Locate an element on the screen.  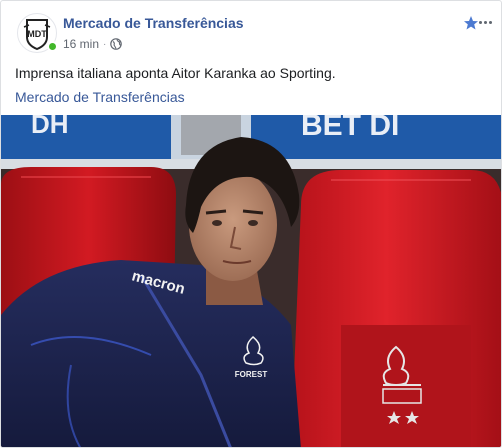
globe-icon is located at coordinates (116, 44).